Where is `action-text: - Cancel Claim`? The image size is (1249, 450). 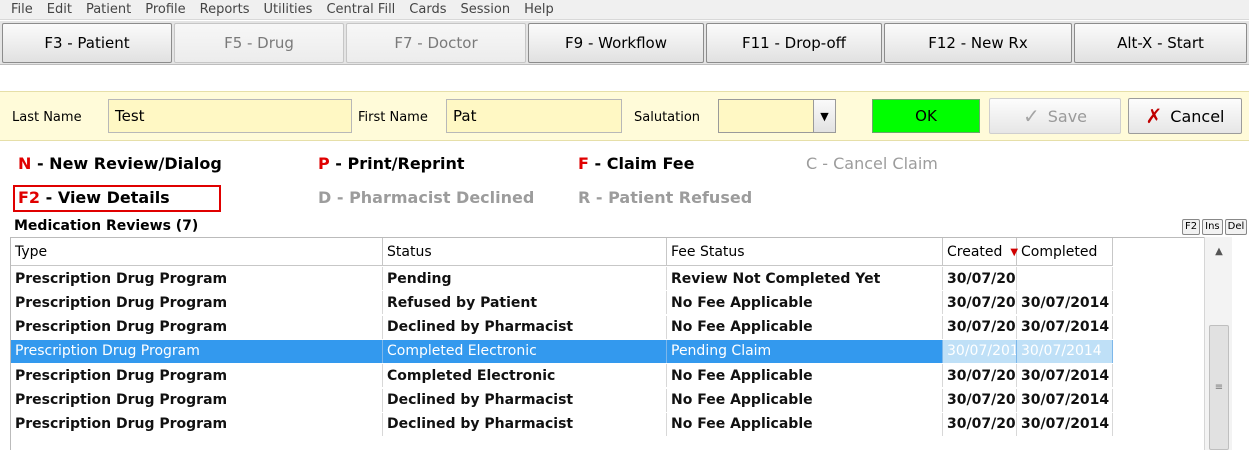
action-text: - Cancel Claim is located at coordinates (877, 163).